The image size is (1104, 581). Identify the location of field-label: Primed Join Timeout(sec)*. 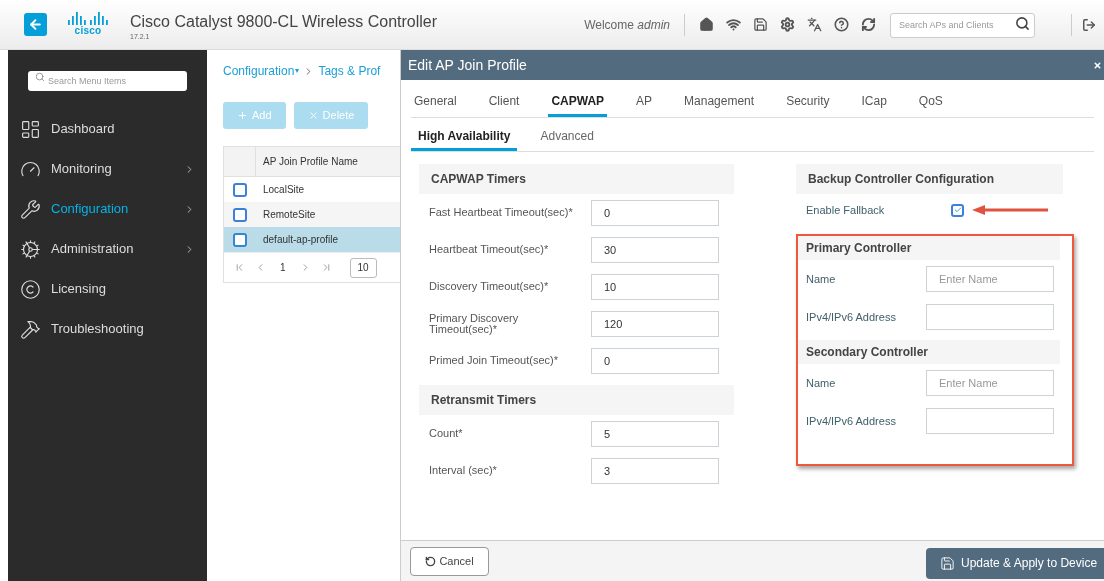
(494, 360).